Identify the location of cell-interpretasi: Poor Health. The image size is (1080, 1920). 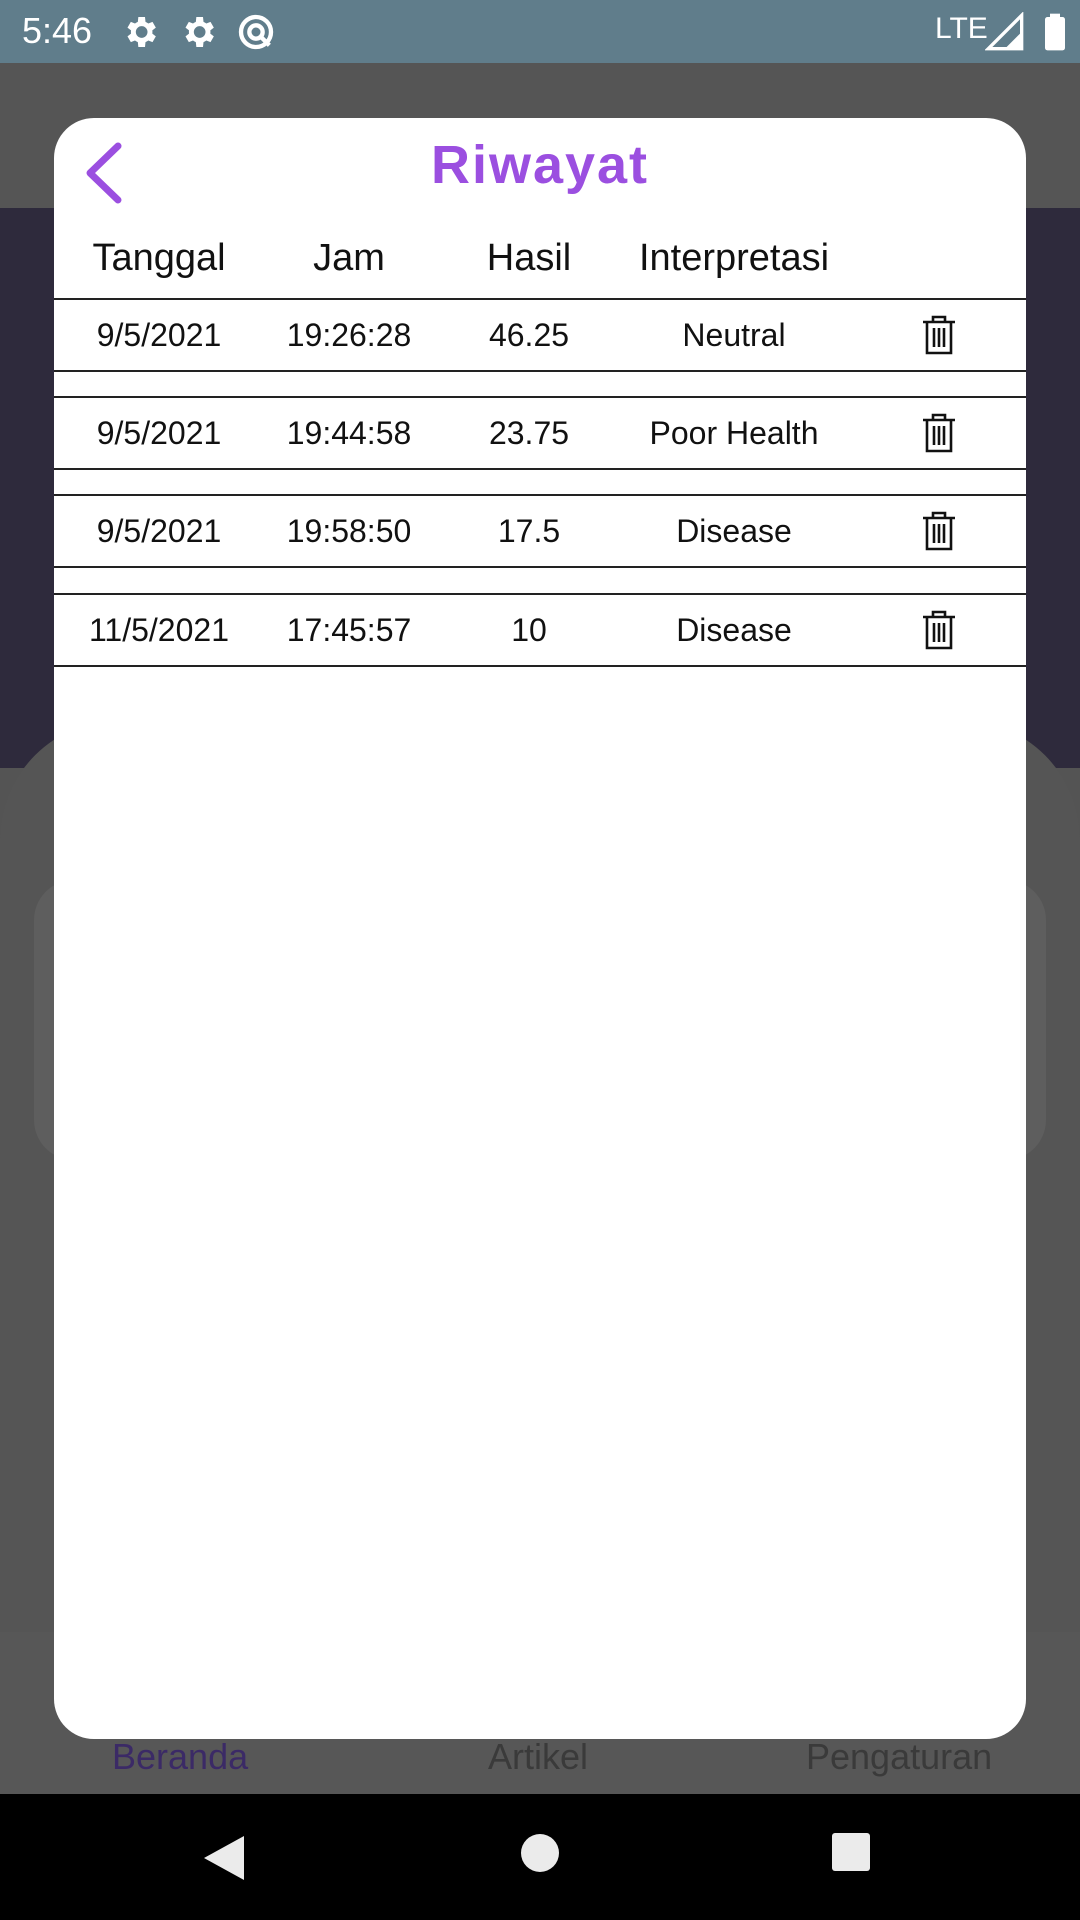
(734, 433).